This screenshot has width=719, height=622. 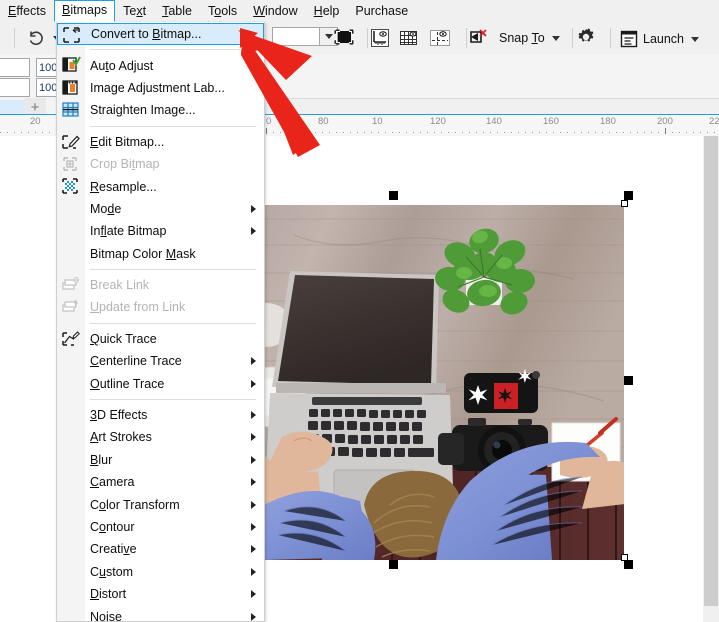 I want to click on full-screen-preview-button, so click(x=344, y=38).